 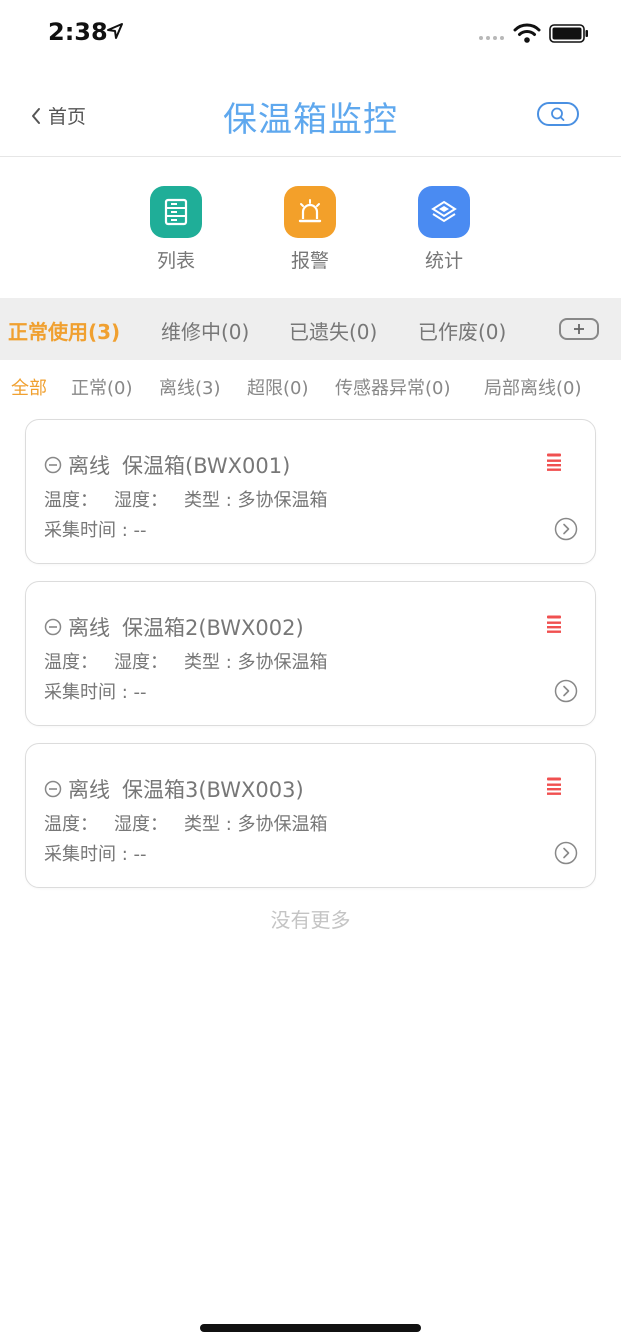 I want to click on filter-row: 全部 正常(0) 离线(3) 超限(0) 传感器异常(0) 局部离线(0), so click(x=310, y=387).